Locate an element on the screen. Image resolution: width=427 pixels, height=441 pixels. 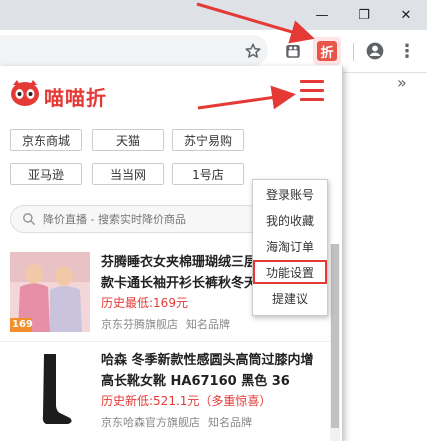
annotation-arrow-extension is located at coordinates (255, 23).